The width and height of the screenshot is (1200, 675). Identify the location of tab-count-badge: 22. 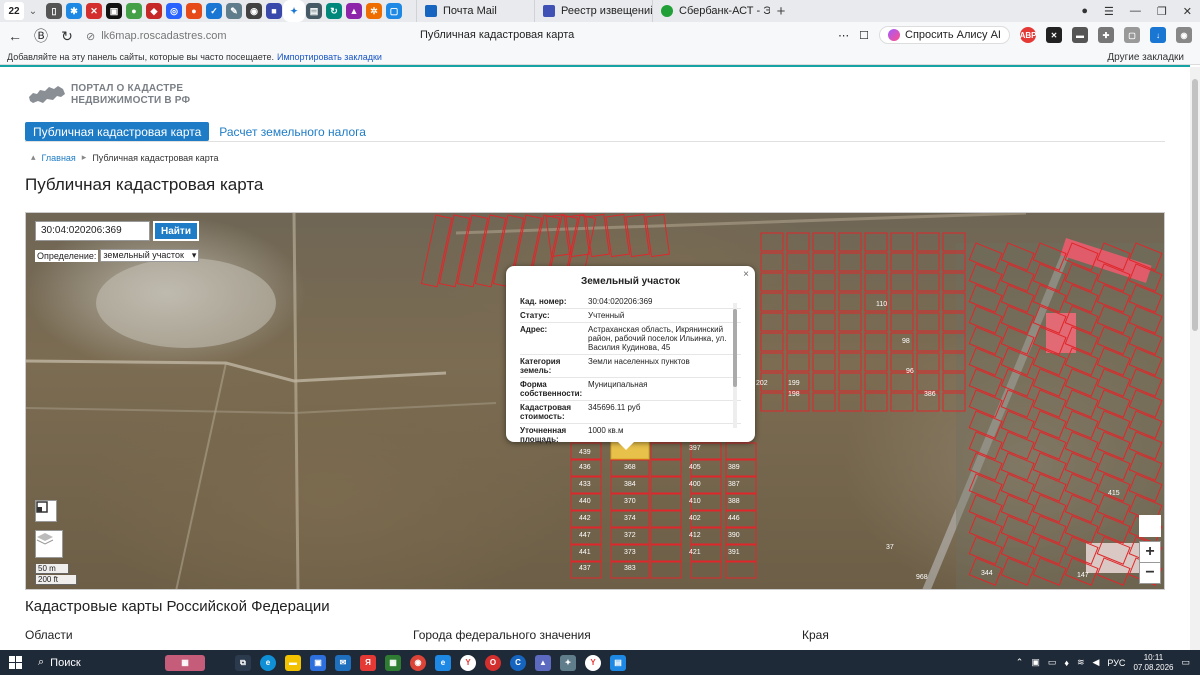
(14, 11).